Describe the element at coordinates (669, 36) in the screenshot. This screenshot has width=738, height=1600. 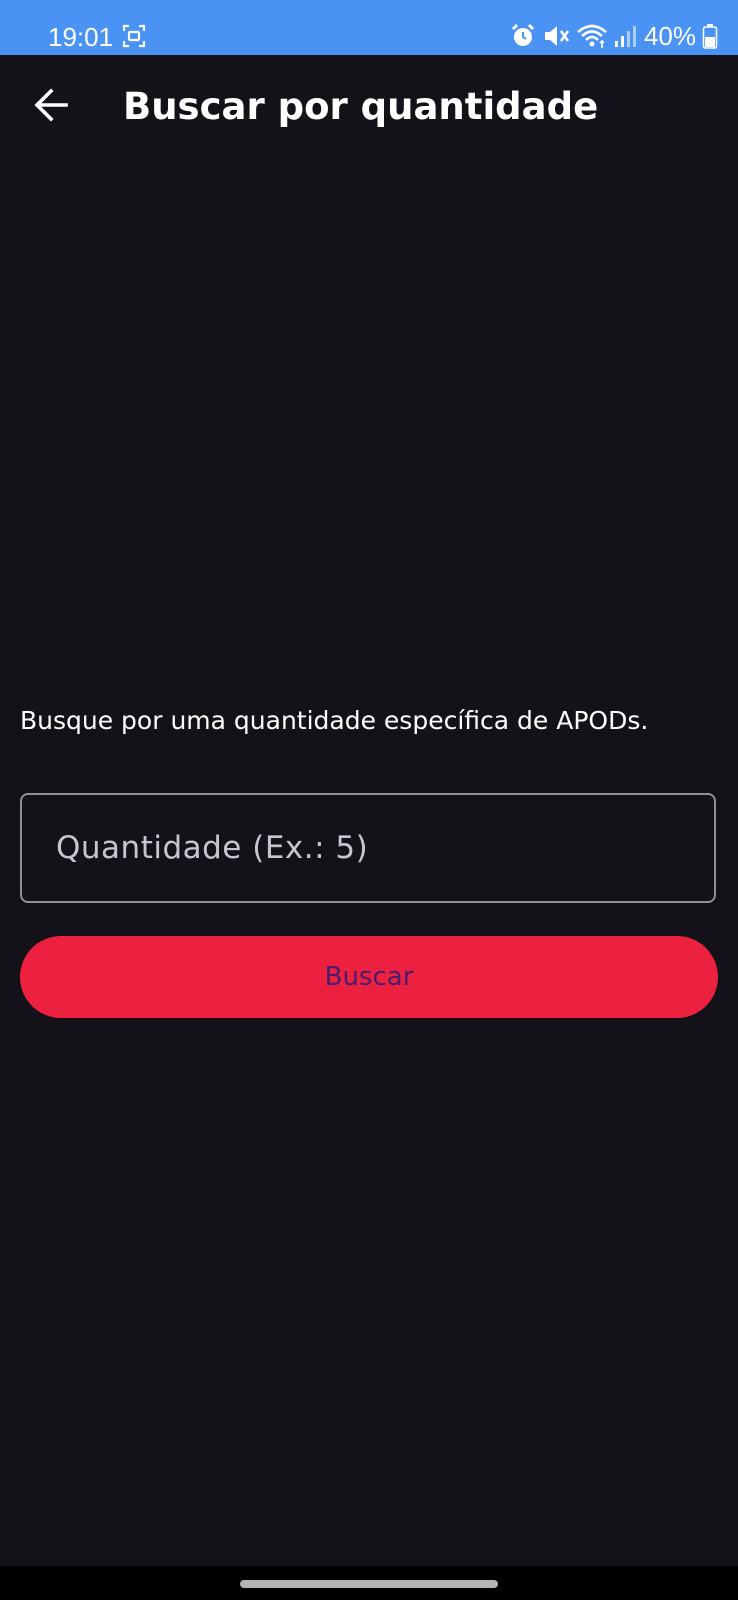
I see `battery-percent: 40%` at that location.